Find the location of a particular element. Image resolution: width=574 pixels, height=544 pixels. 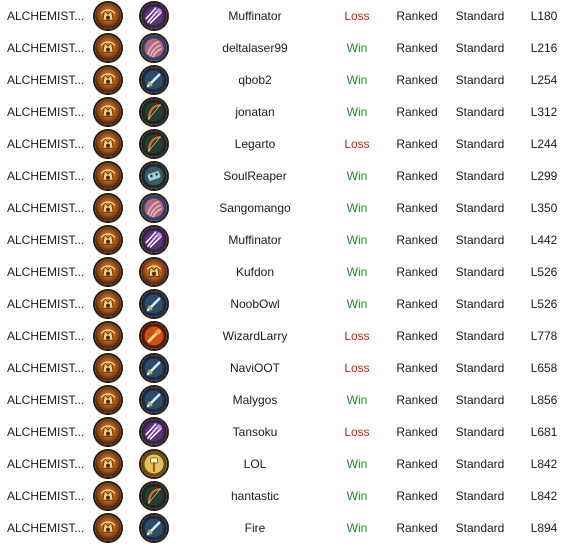

opponent-name: Fire is located at coordinates (255, 528).